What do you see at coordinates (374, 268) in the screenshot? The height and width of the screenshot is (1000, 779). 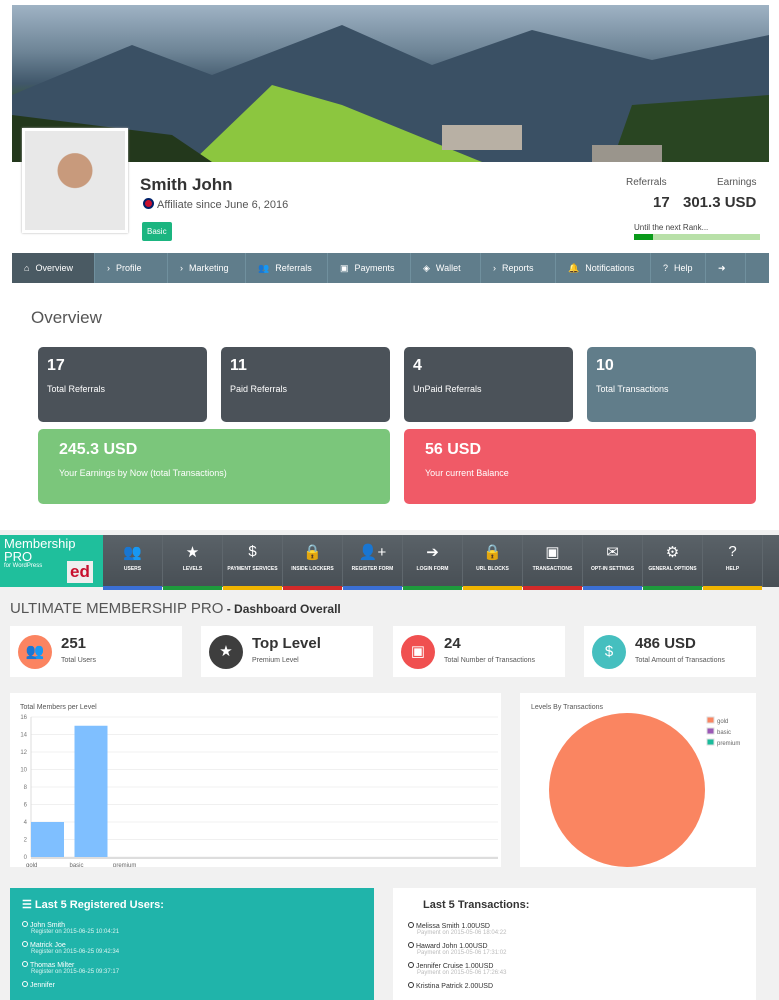 I see `nav-label: Payments` at bounding box center [374, 268].